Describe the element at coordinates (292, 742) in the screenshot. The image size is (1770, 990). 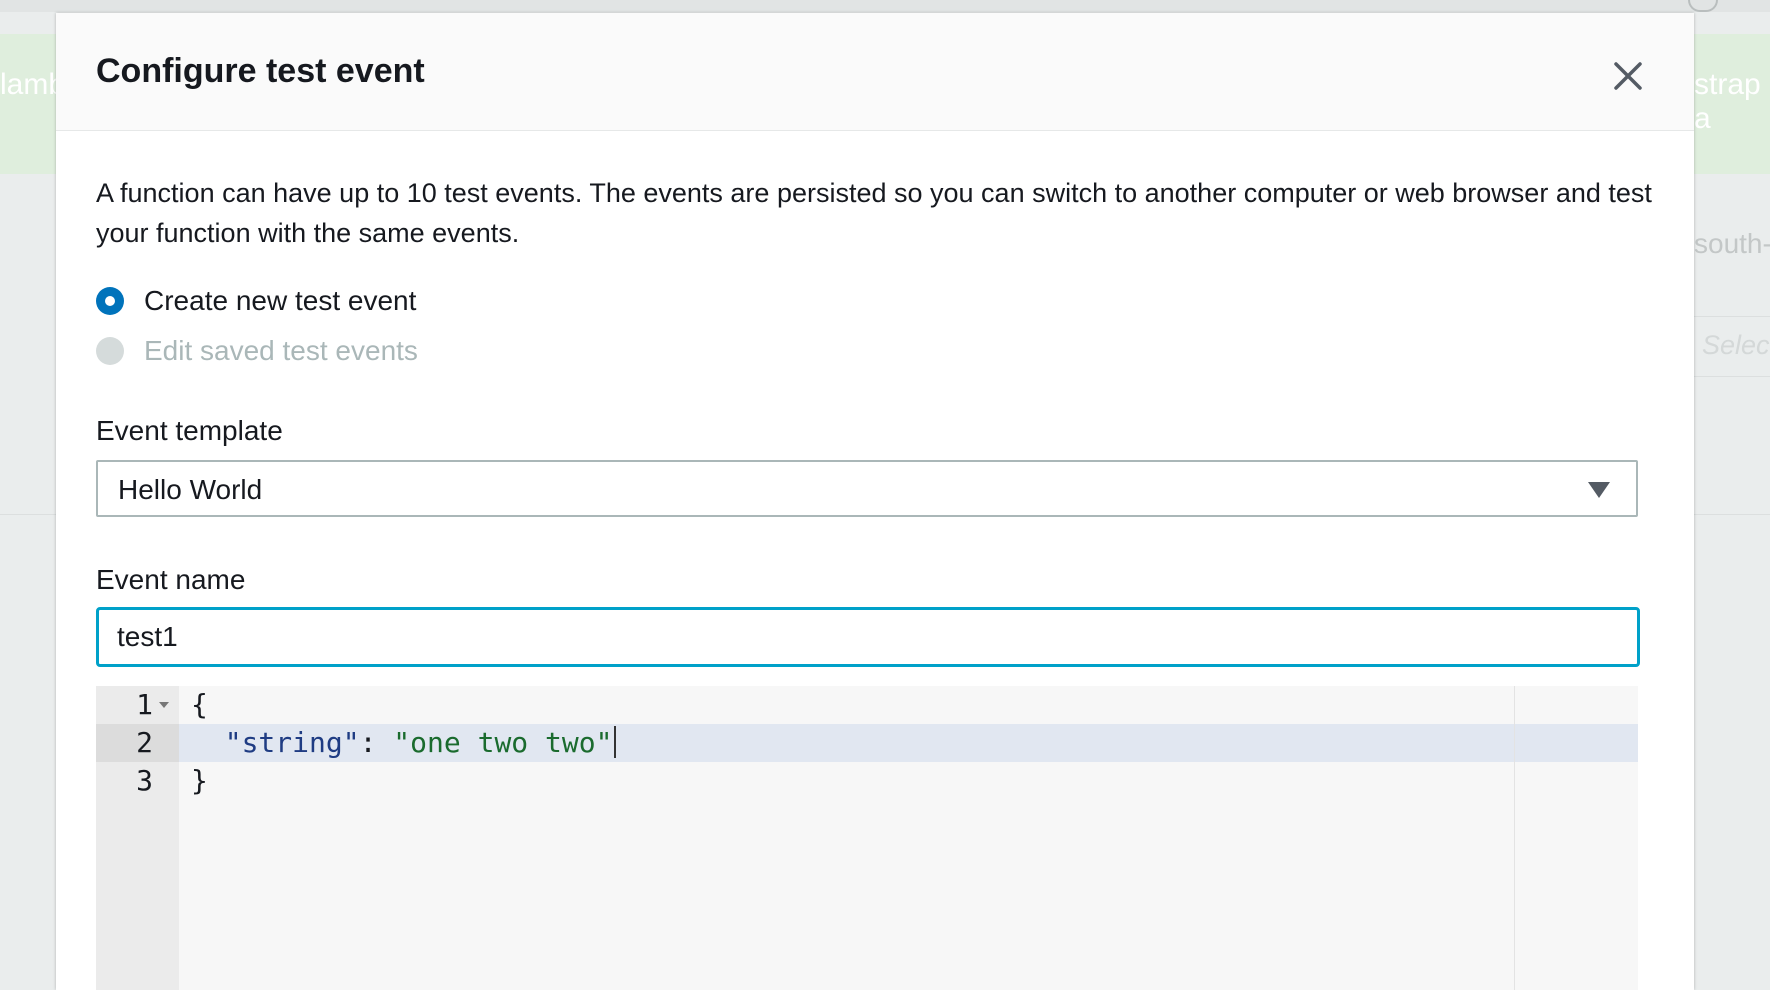
I see `json-key: "string"` at that location.